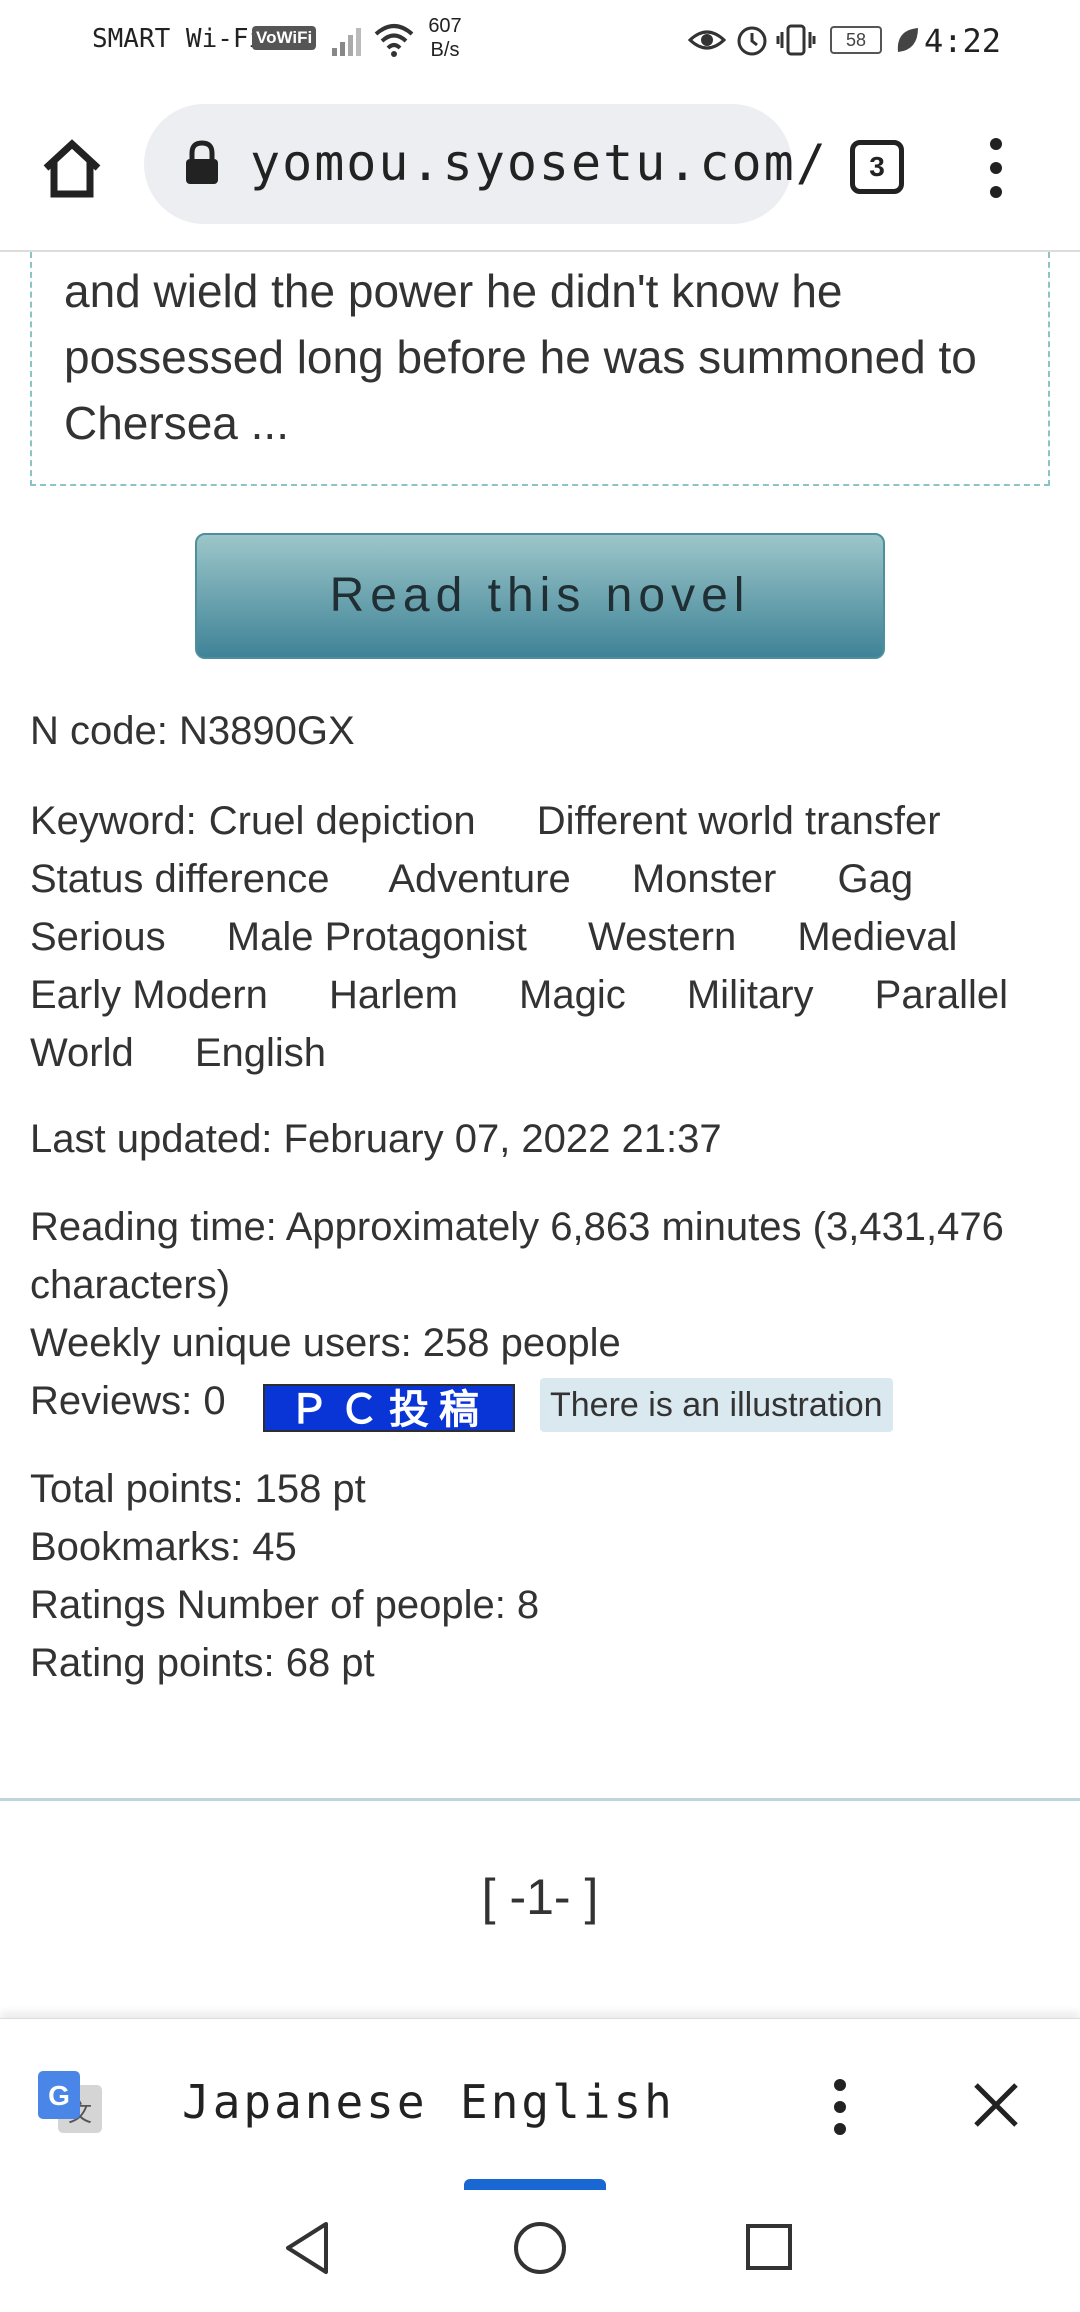  What do you see at coordinates (875, 879) in the screenshot?
I see `keyword-item: Gag` at bounding box center [875, 879].